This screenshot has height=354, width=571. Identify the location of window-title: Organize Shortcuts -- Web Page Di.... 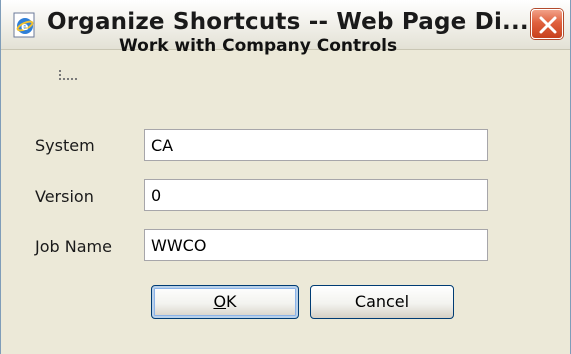
(288, 22).